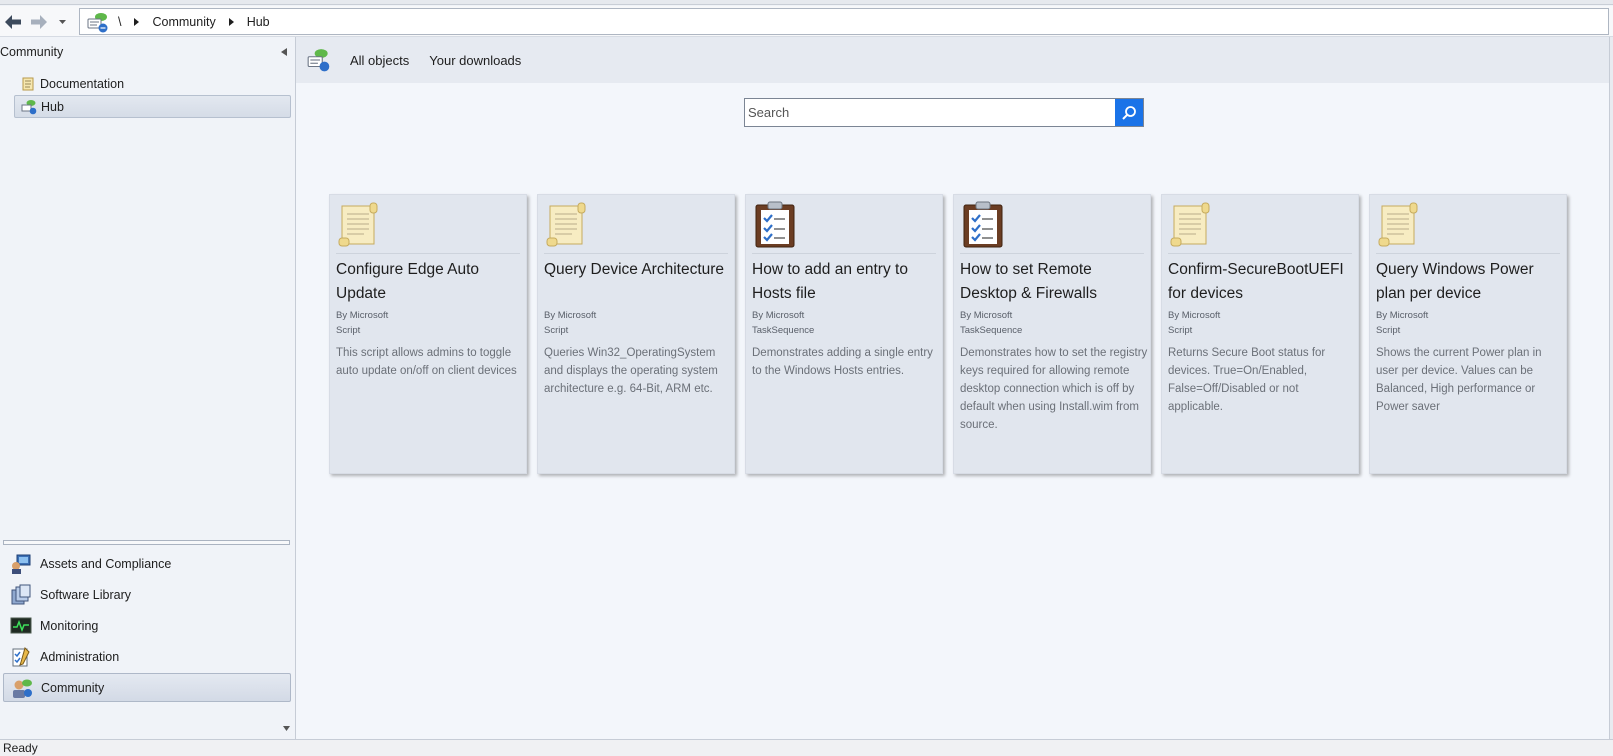  I want to click on workspace-monitoring: Monitoring, so click(147, 625).